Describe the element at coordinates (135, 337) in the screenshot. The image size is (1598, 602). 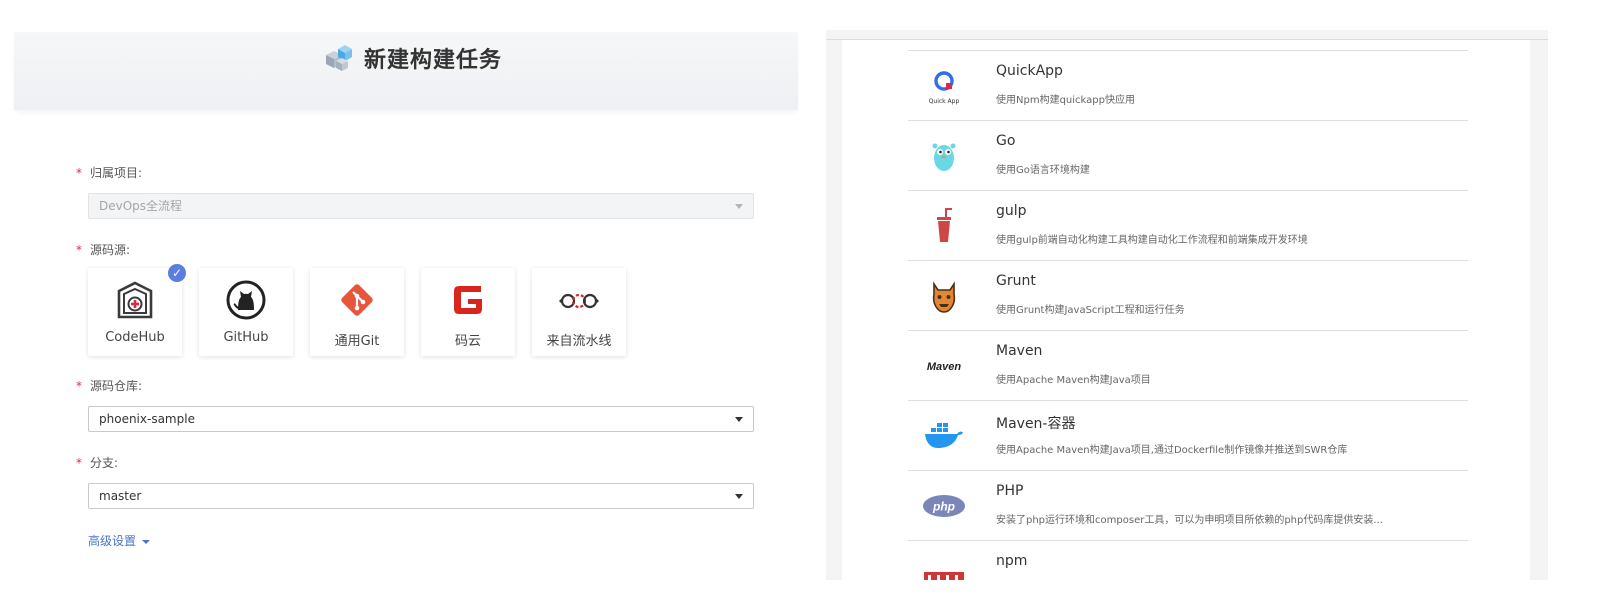
I see `source-card-label: CodeHub` at that location.